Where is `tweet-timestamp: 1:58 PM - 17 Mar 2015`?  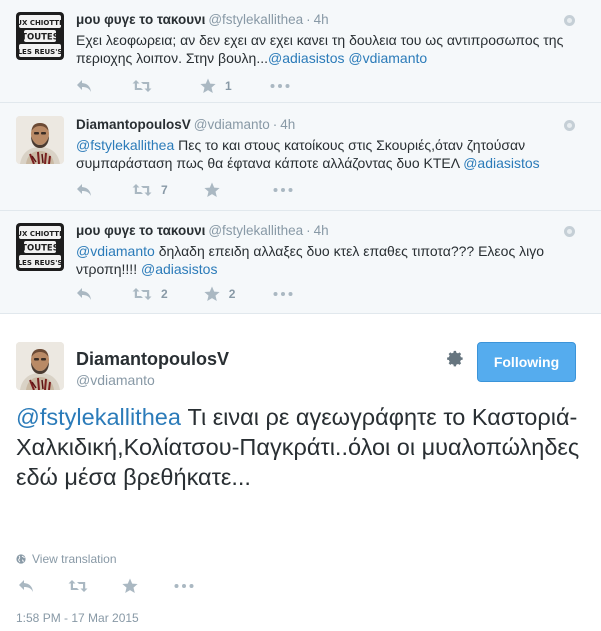 tweet-timestamp: 1:58 PM - 17 Mar 2015 is located at coordinates (77, 618).